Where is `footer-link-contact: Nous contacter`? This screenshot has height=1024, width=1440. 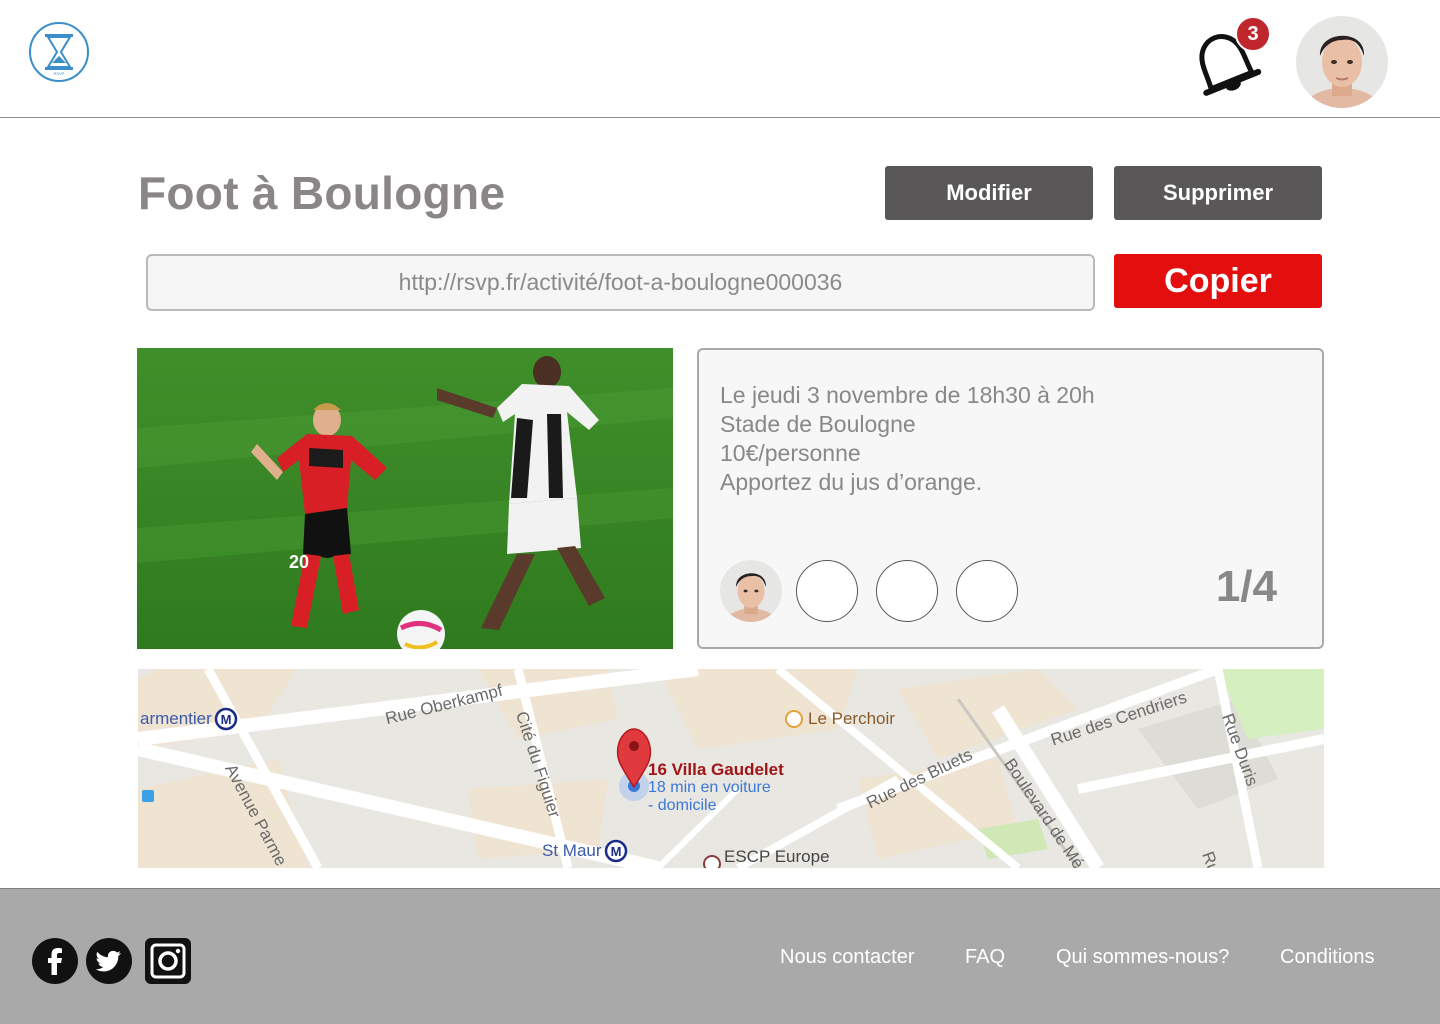 footer-link-contact: Nous contacter is located at coordinates (847, 957).